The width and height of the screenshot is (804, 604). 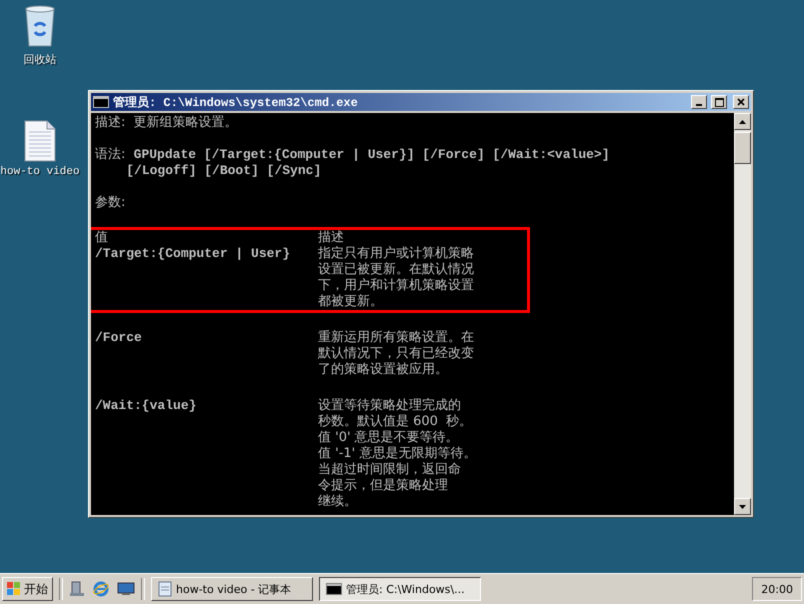 I want to click on scroll-thumb, so click(x=742, y=148).